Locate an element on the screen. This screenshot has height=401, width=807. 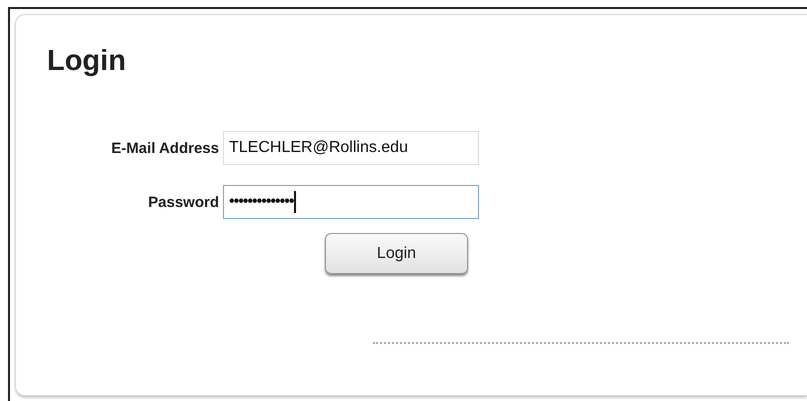
login-title: Login is located at coordinates (86, 61).